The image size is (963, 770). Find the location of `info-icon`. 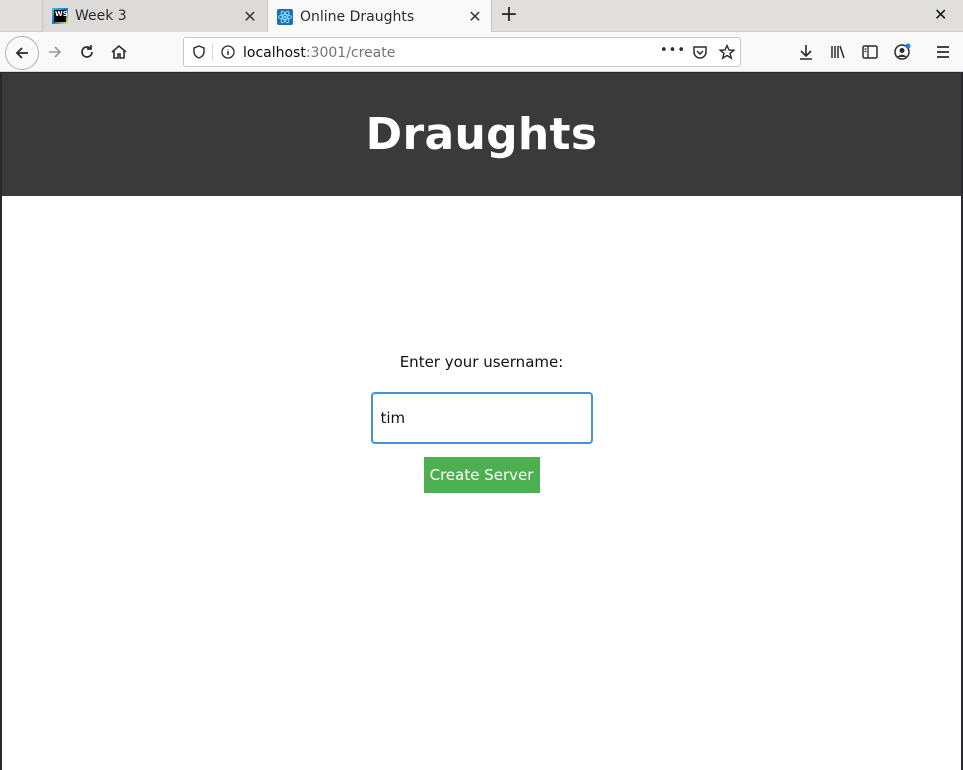

info-icon is located at coordinates (228, 52).